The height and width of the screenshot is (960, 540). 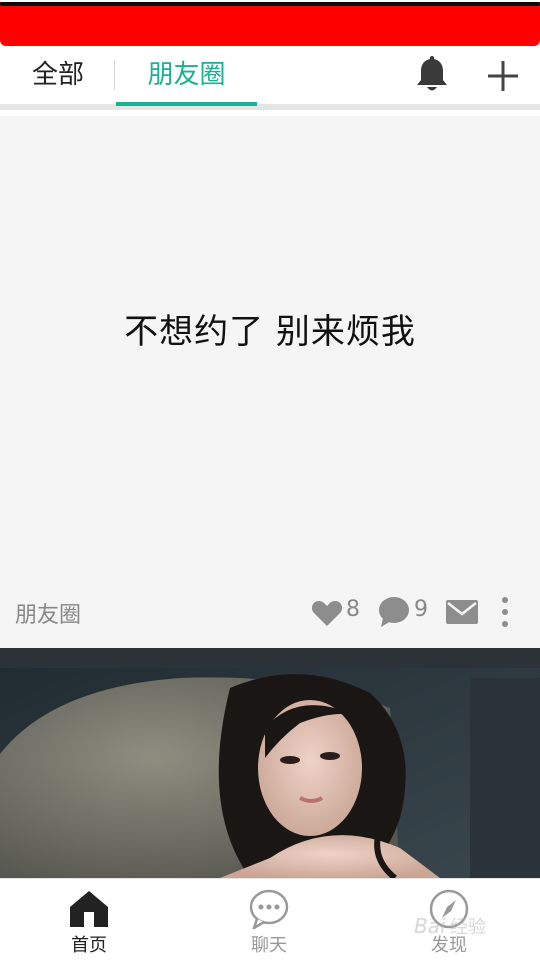 What do you see at coordinates (89, 909) in the screenshot?
I see `home-icon` at bounding box center [89, 909].